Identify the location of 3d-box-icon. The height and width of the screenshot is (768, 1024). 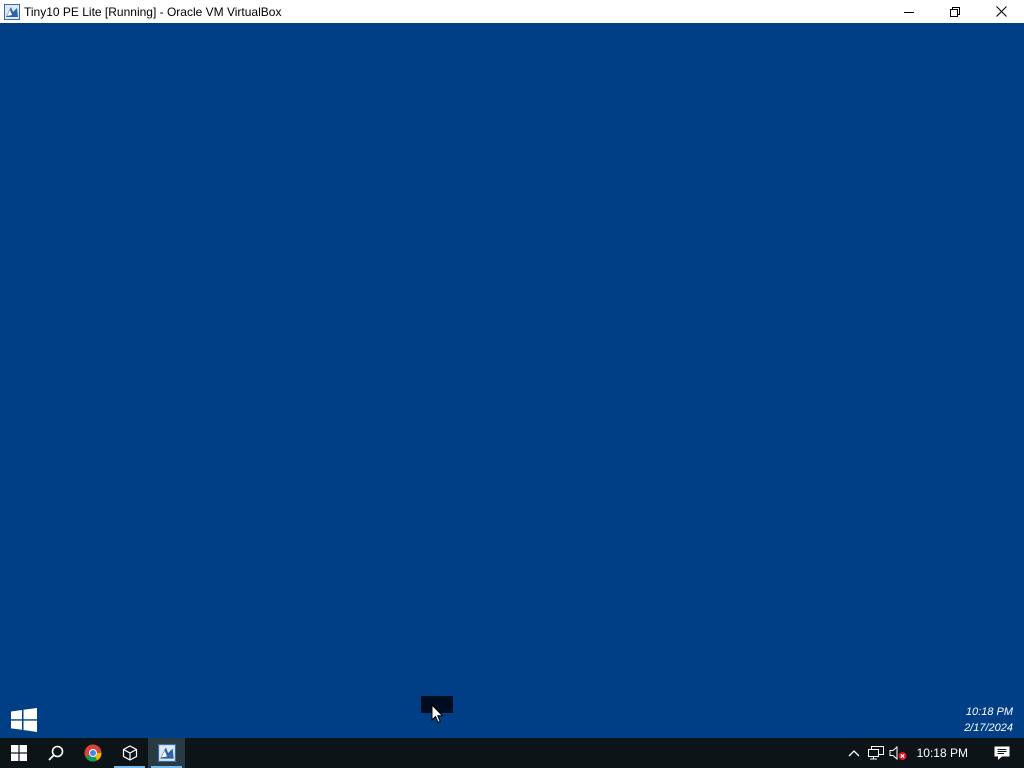
(129, 753).